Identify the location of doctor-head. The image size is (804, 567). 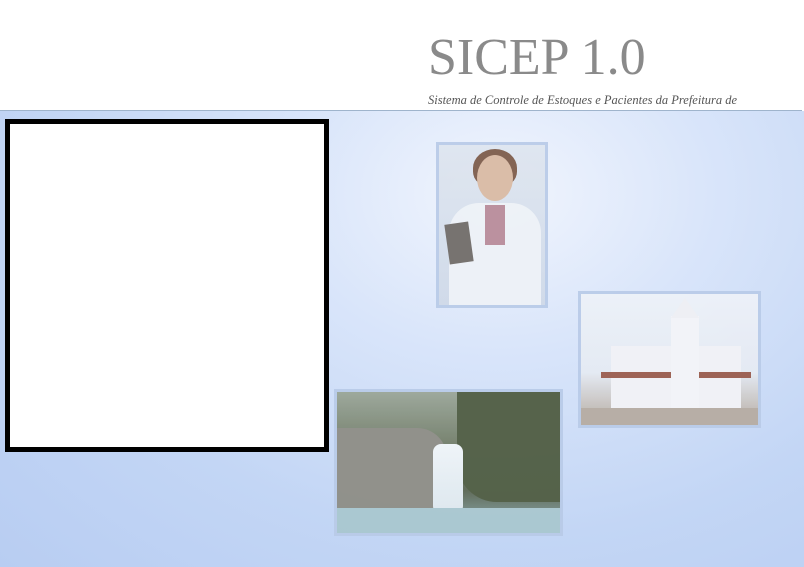
(495, 178).